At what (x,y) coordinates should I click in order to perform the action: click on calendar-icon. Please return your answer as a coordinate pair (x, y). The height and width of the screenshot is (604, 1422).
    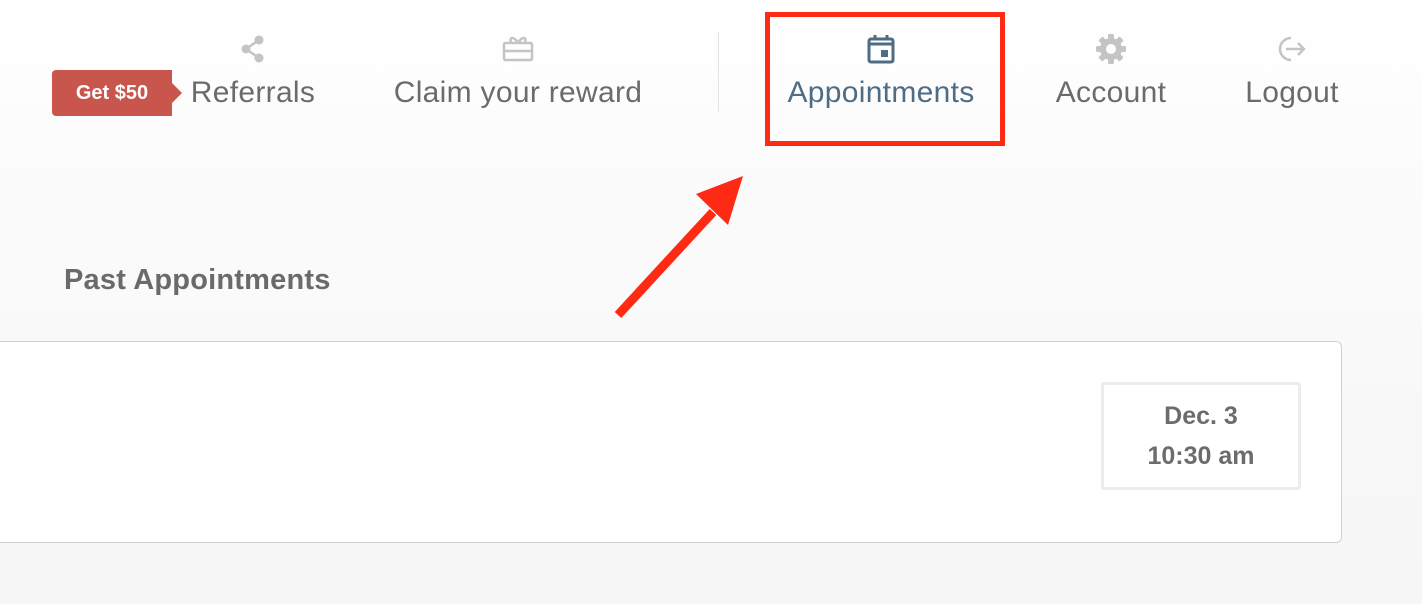
    Looking at the image, I should click on (881, 49).